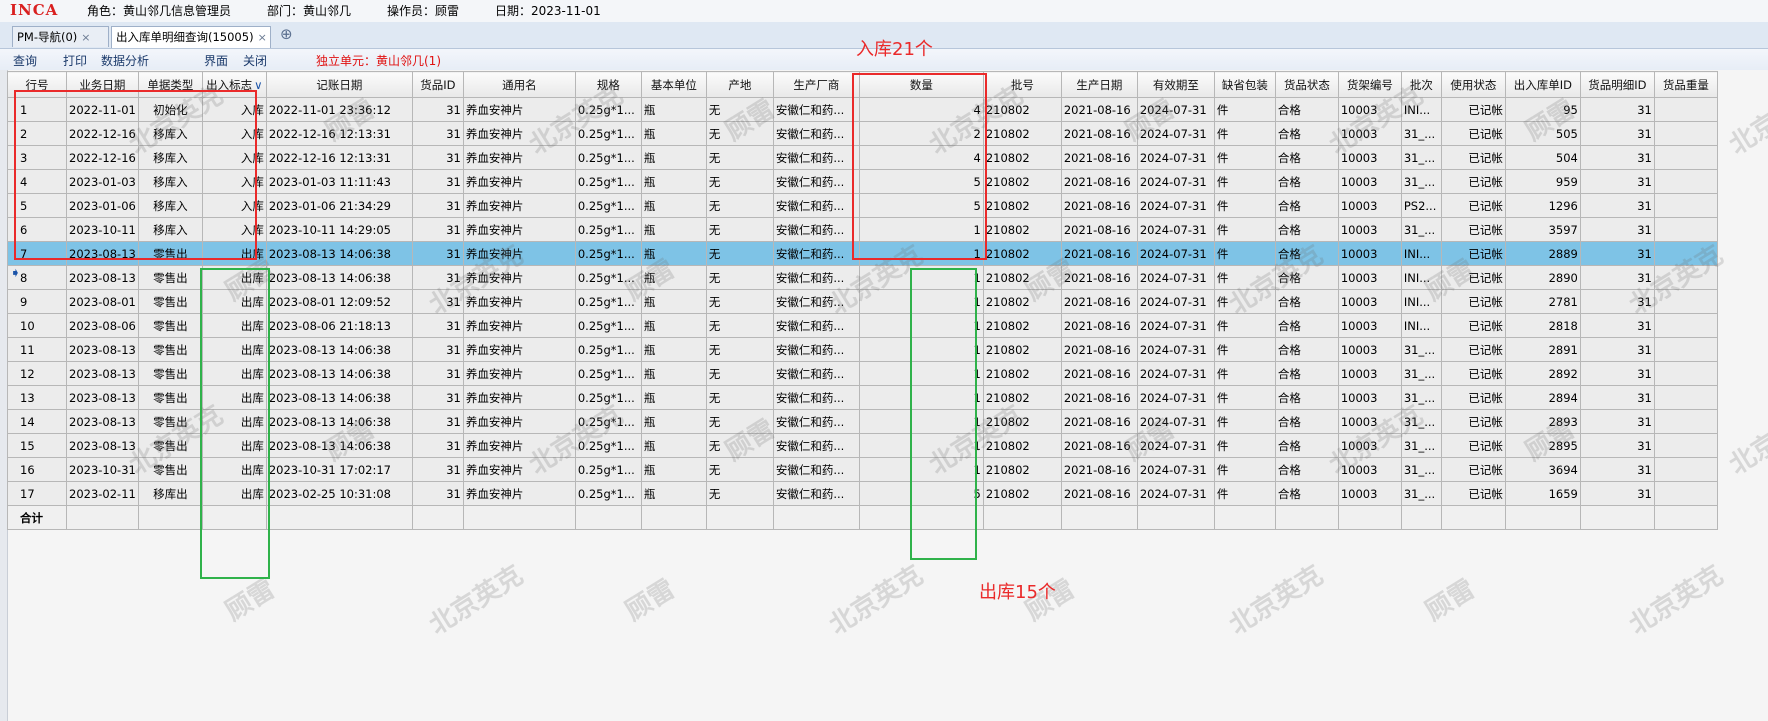  I want to click on column-header: 生产厂商, so click(816, 84).